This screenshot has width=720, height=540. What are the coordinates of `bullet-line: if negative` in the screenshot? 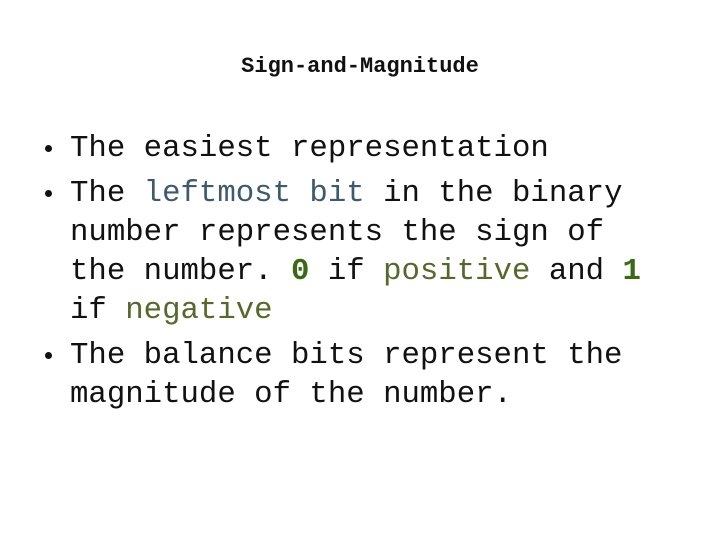 It's located at (385, 310).